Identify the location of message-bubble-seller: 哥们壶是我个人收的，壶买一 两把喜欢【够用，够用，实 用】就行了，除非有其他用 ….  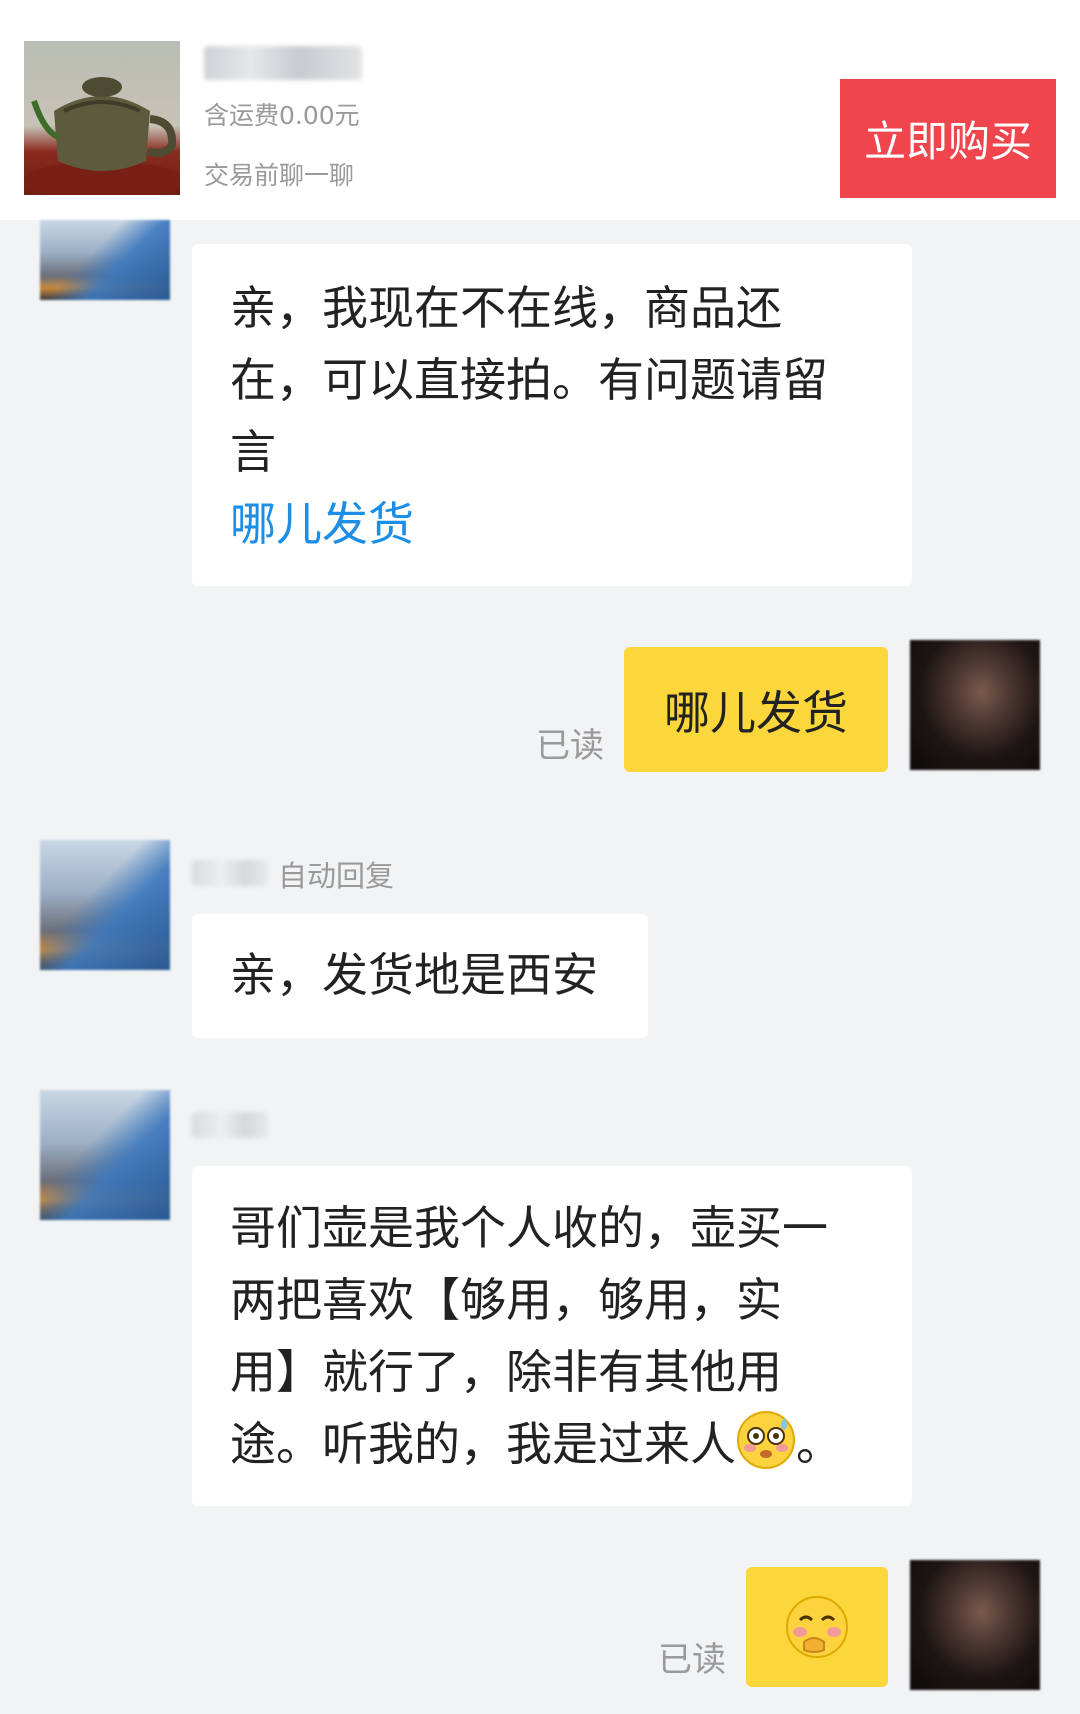
(552, 1336).